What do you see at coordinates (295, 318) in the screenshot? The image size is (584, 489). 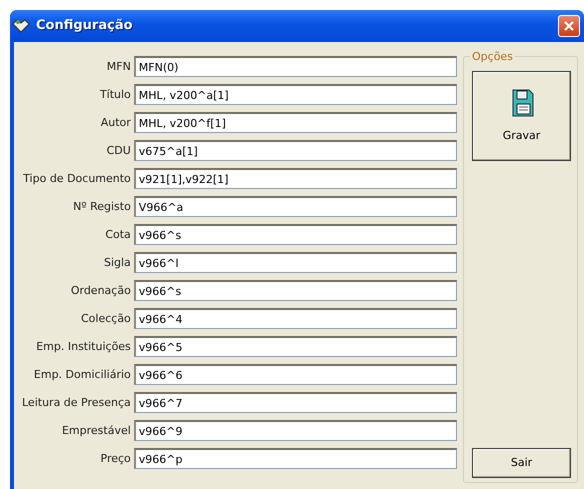 I see `input-field: v966^4` at bounding box center [295, 318].